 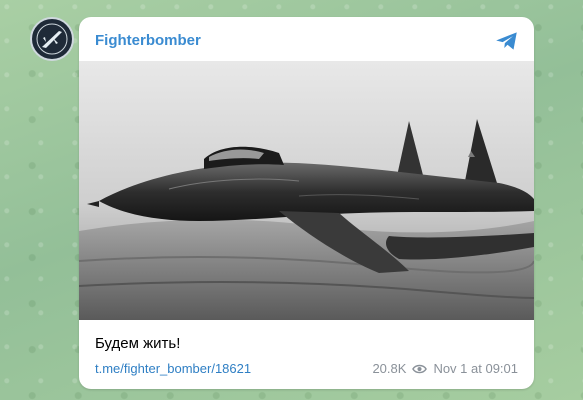 I want to click on view-count: 20.8K, so click(x=389, y=368).